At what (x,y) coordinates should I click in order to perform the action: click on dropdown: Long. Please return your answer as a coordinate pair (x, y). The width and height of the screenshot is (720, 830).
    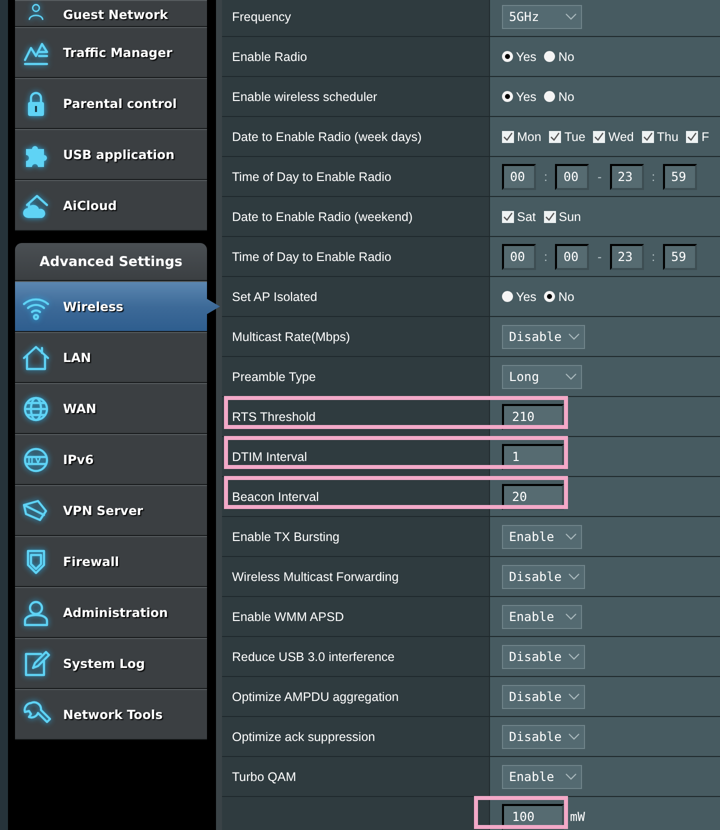
    Looking at the image, I should click on (542, 376).